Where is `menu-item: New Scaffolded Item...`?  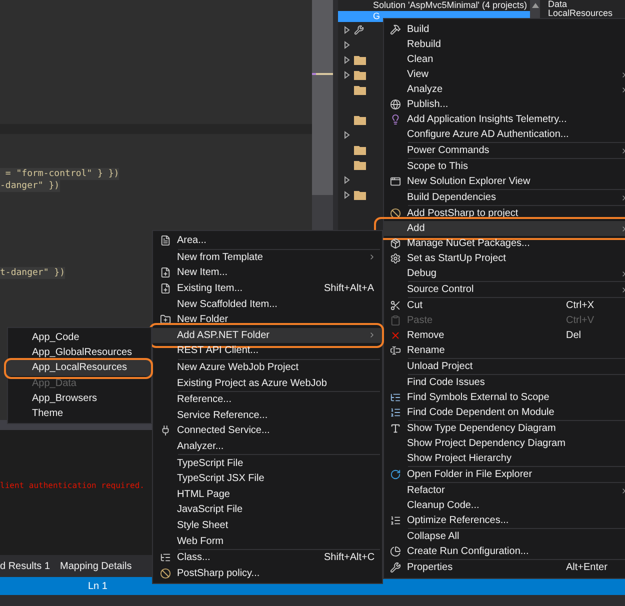 menu-item: New Scaffolded Item... is located at coordinates (267, 304).